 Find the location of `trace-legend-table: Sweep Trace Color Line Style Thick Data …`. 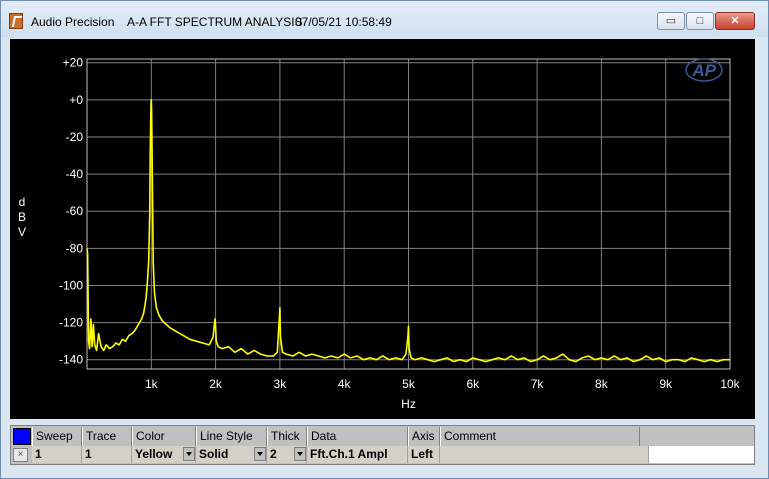

trace-legend-table: Sweep Trace Color Line Style Thick Data … is located at coordinates (382, 445).